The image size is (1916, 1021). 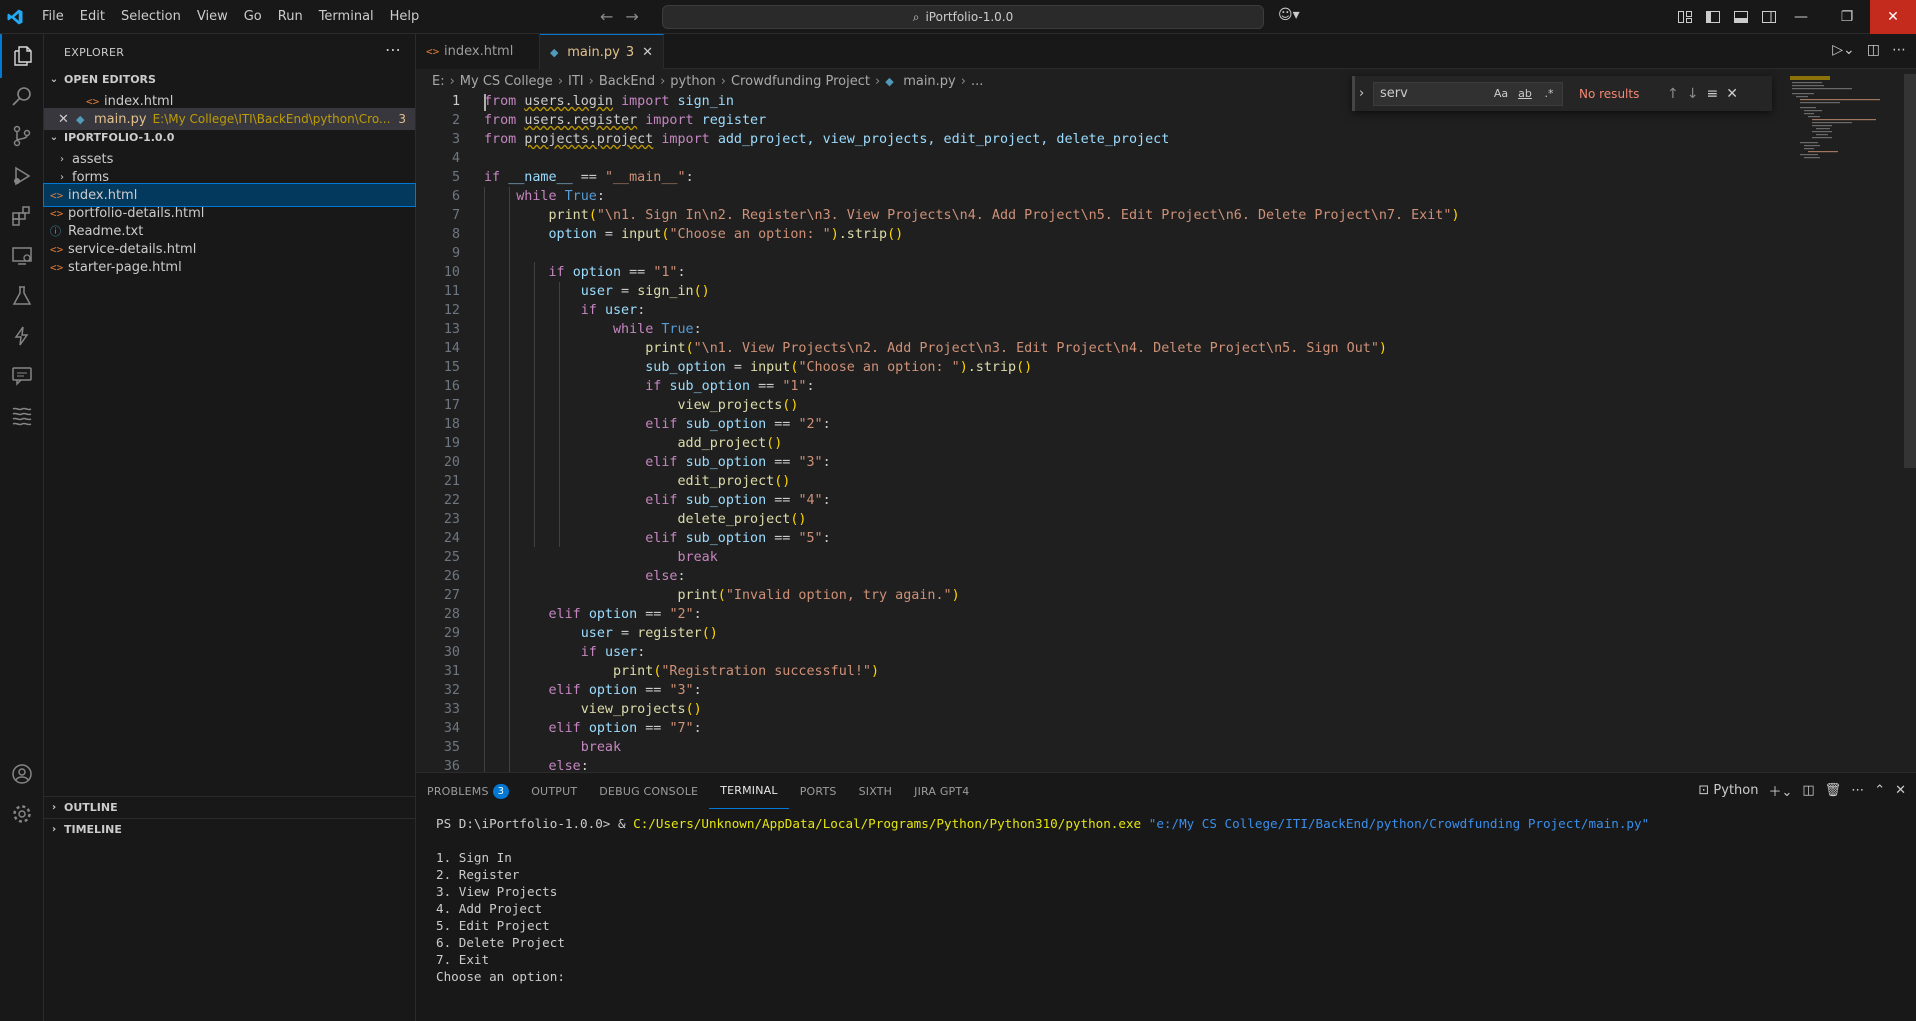 I want to click on breadcrumb-item: My CS College, so click(x=506, y=81).